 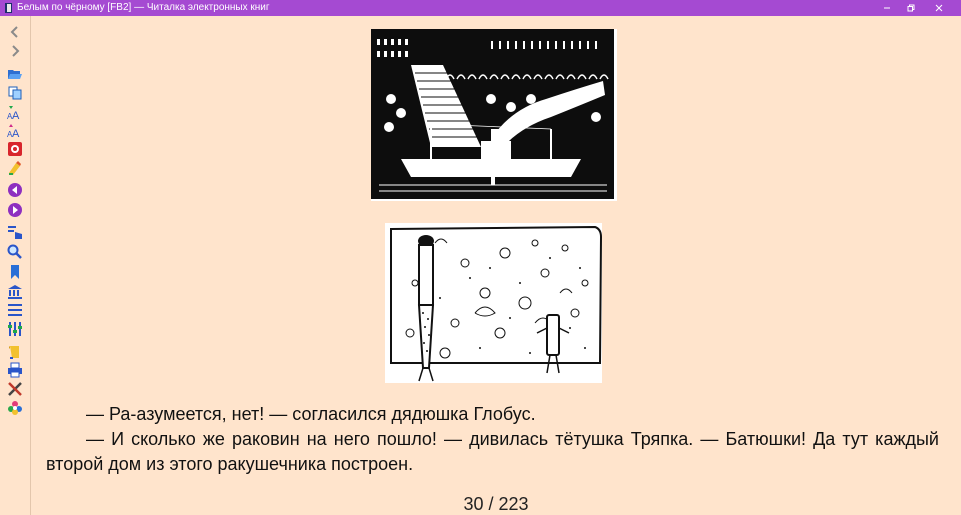 I want to click on help-icon, so click(x=15, y=149).